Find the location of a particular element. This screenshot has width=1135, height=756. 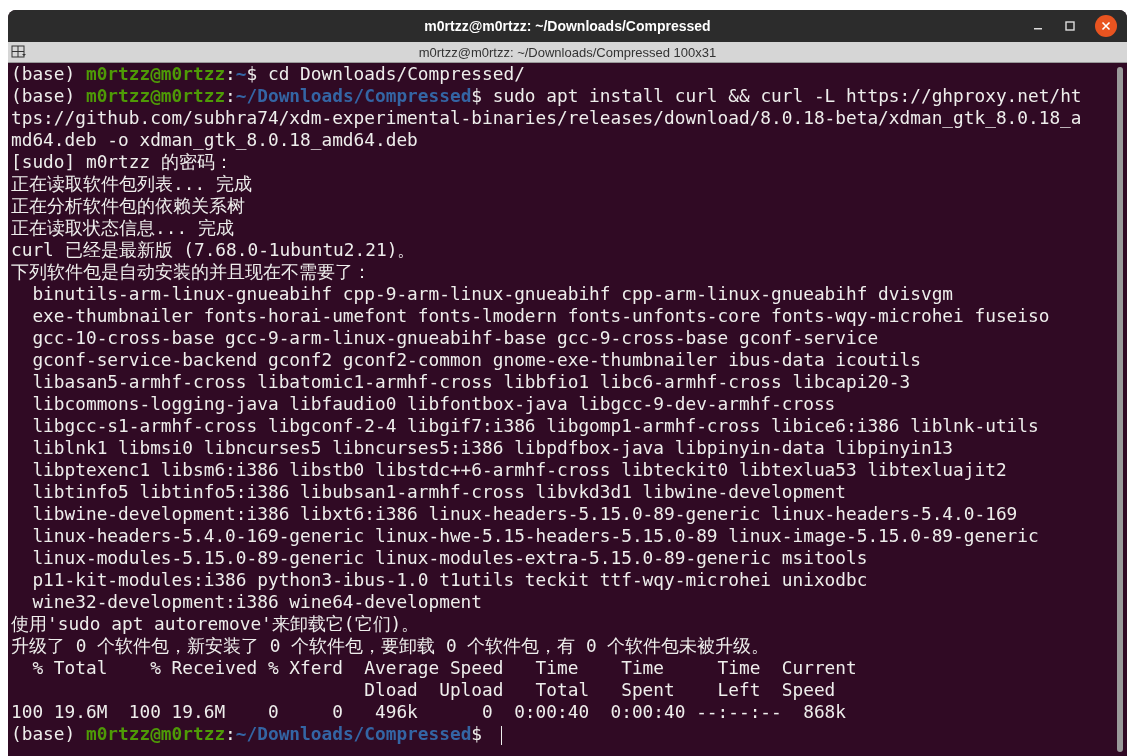

terminal-line: gconf-service-backend gconf2 gconf2-common gnome-exe-thumbnailer ibus-data icoutils is located at coordinates (476, 360).